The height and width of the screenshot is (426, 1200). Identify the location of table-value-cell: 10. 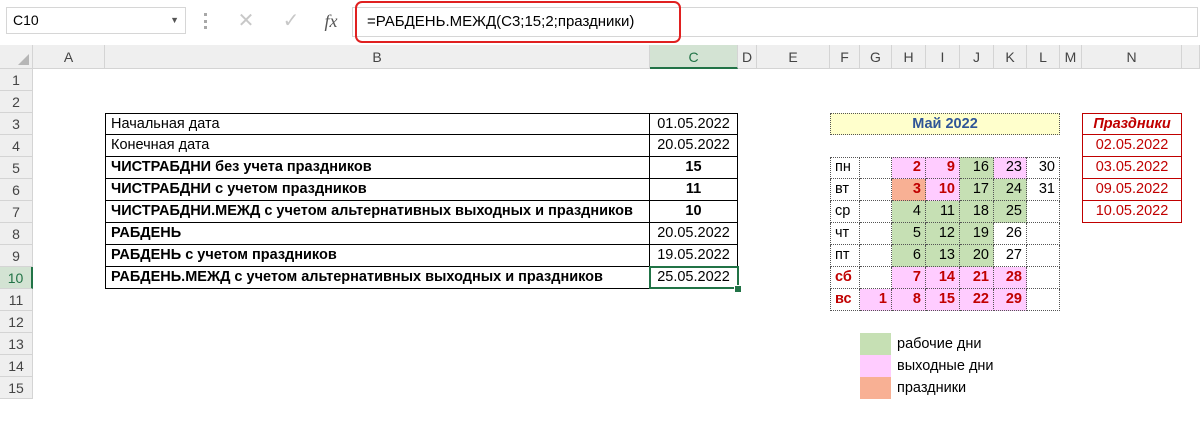
(694, 212).